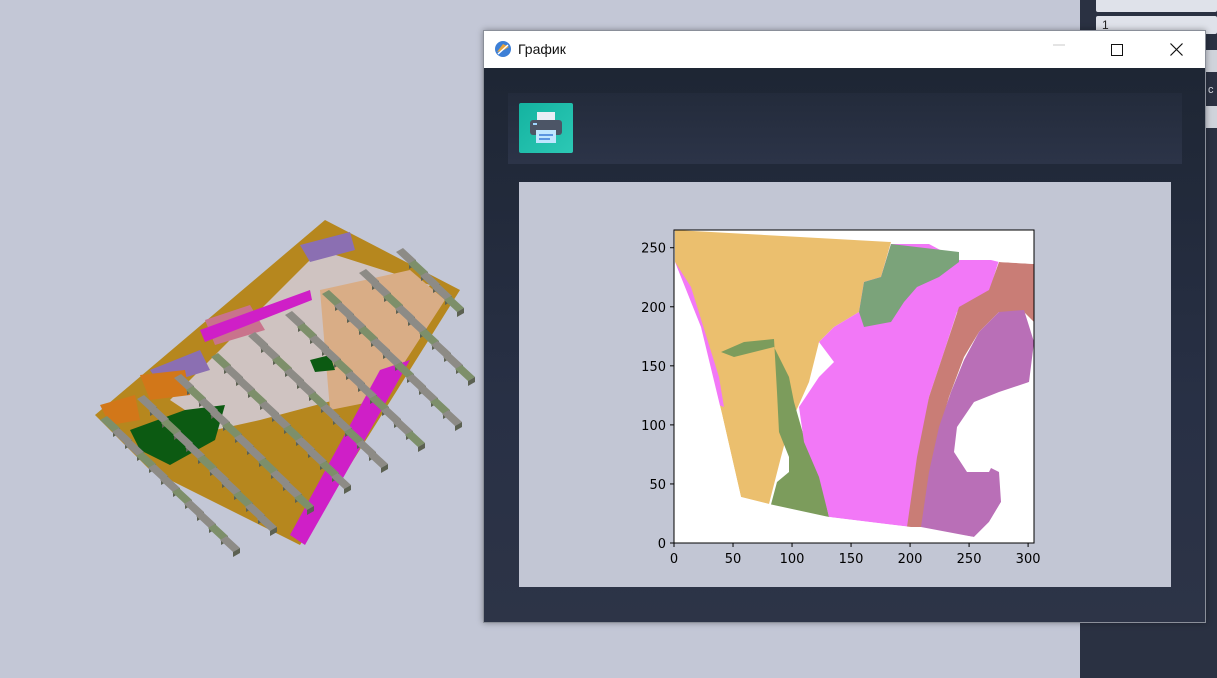  Describe the element at coordinates (969, 559) in the screenshot. I see `x-tick-label: 250` at that location.